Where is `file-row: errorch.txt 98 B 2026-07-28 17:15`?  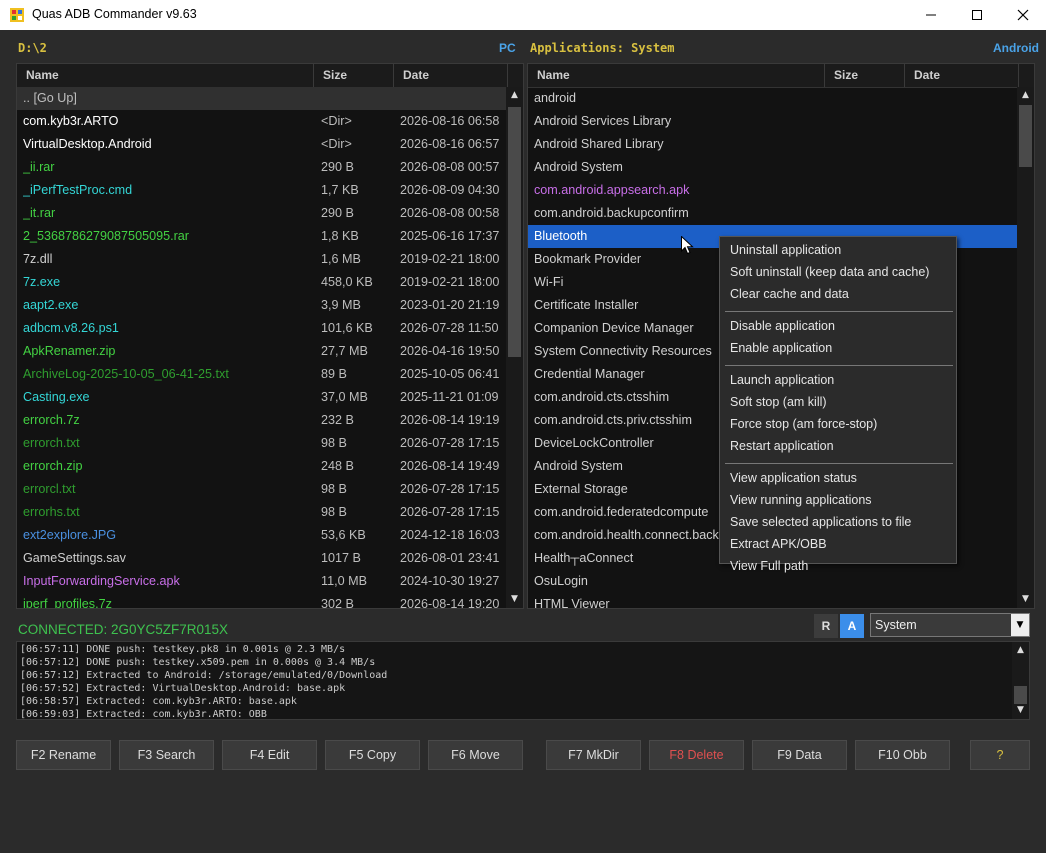 file-row: errorch.txt 98 B 2026-07-28 17:15 is located at coordinates (261, 443).